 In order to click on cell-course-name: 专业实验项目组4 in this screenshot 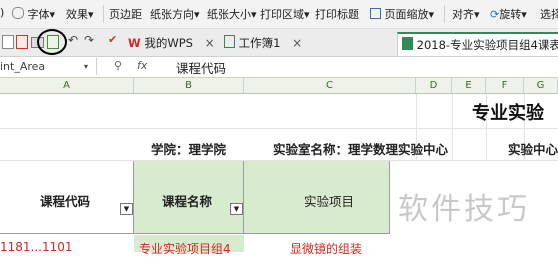, I will do `click(185, 248)`.